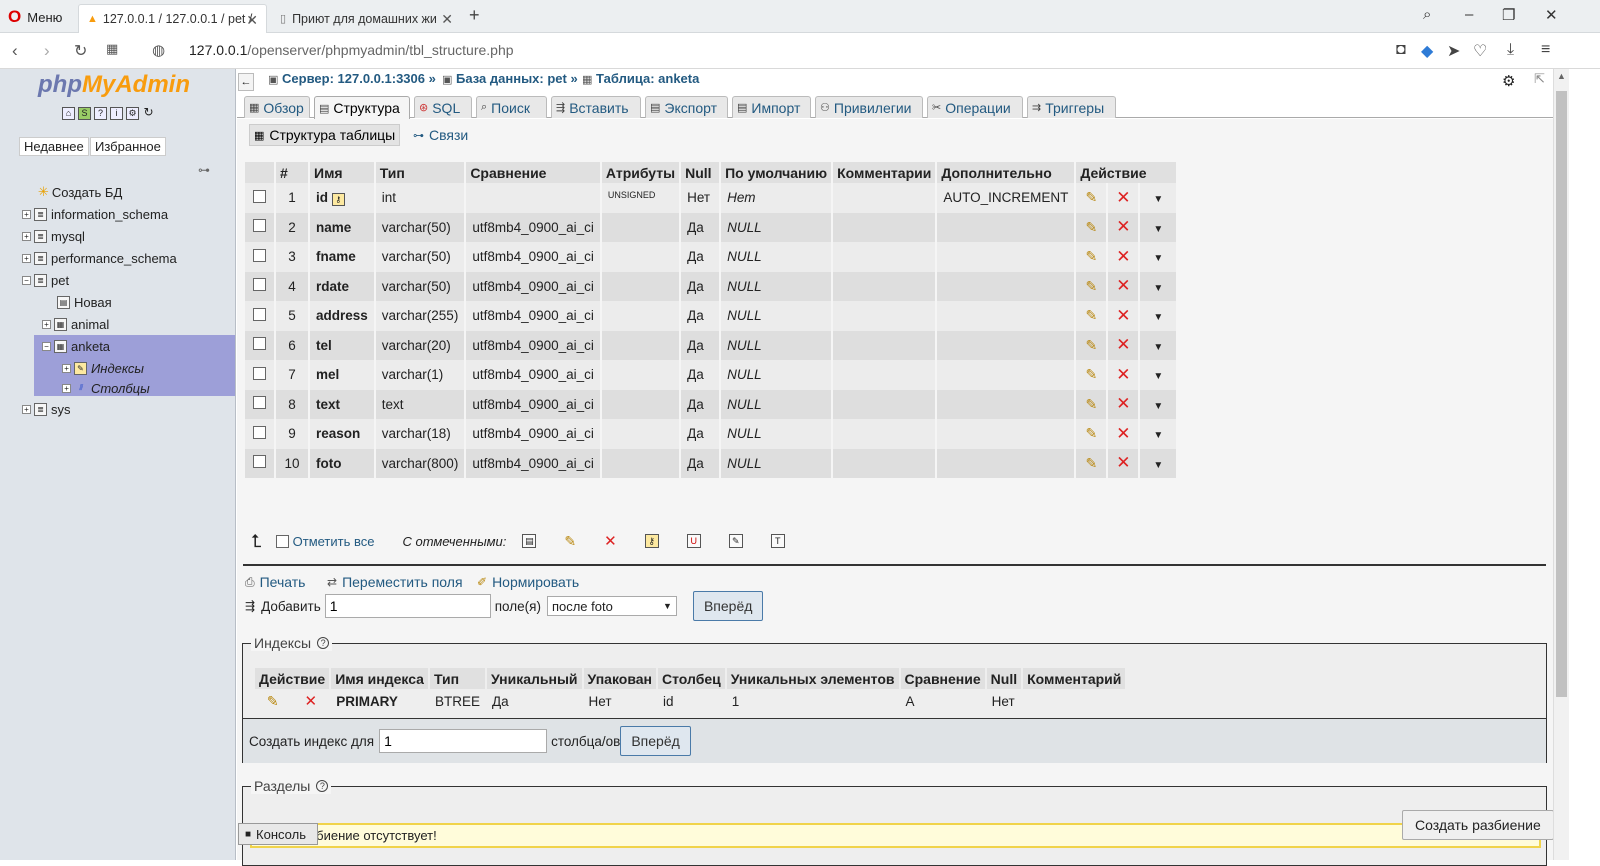 The image size is (1600, 866). I want to click on tab-search: ⌕ Поиск, so click(511, 107).